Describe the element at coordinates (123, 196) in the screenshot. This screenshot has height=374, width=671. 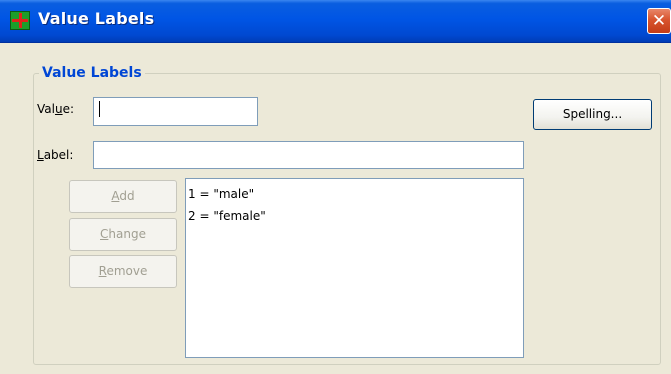
I see `add-button: Add` at that location.